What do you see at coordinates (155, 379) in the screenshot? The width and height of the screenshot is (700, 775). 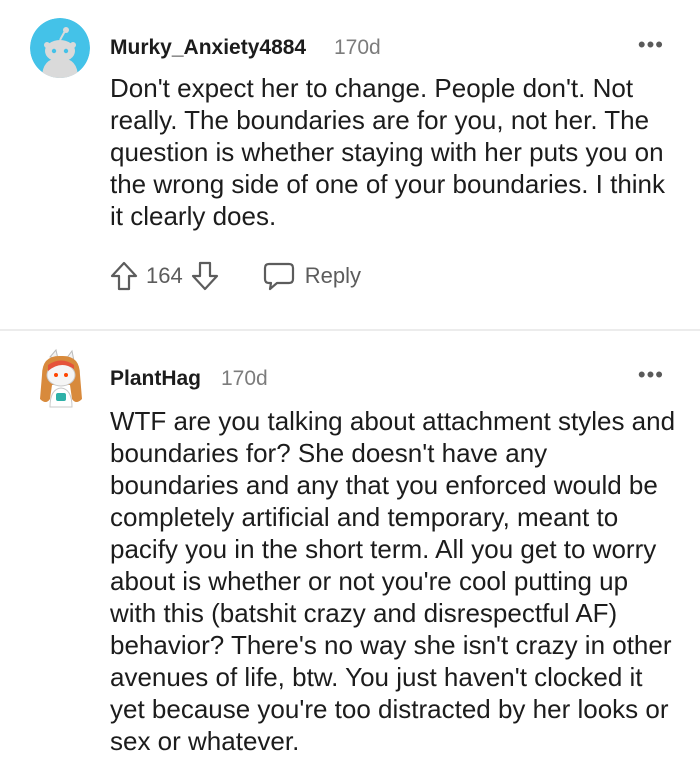 I see `comment-username: PlantHag` at bounding box center [155, 379].